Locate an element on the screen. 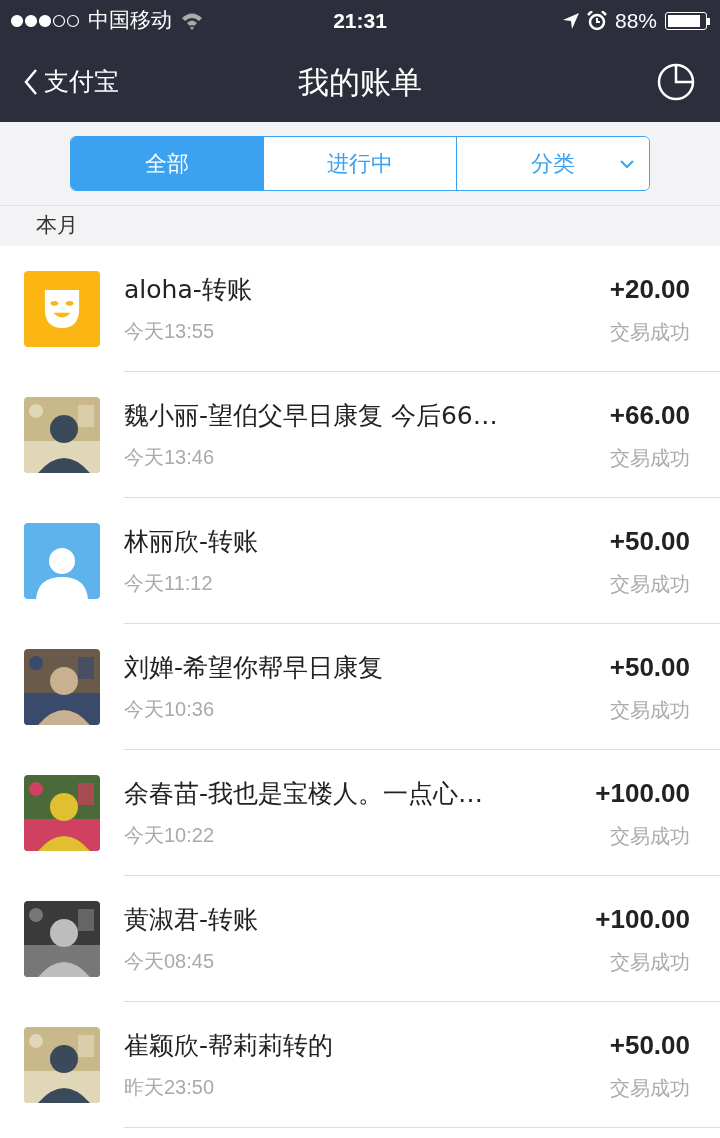  mask-avatar-icon is located at coordinates (62, 309).